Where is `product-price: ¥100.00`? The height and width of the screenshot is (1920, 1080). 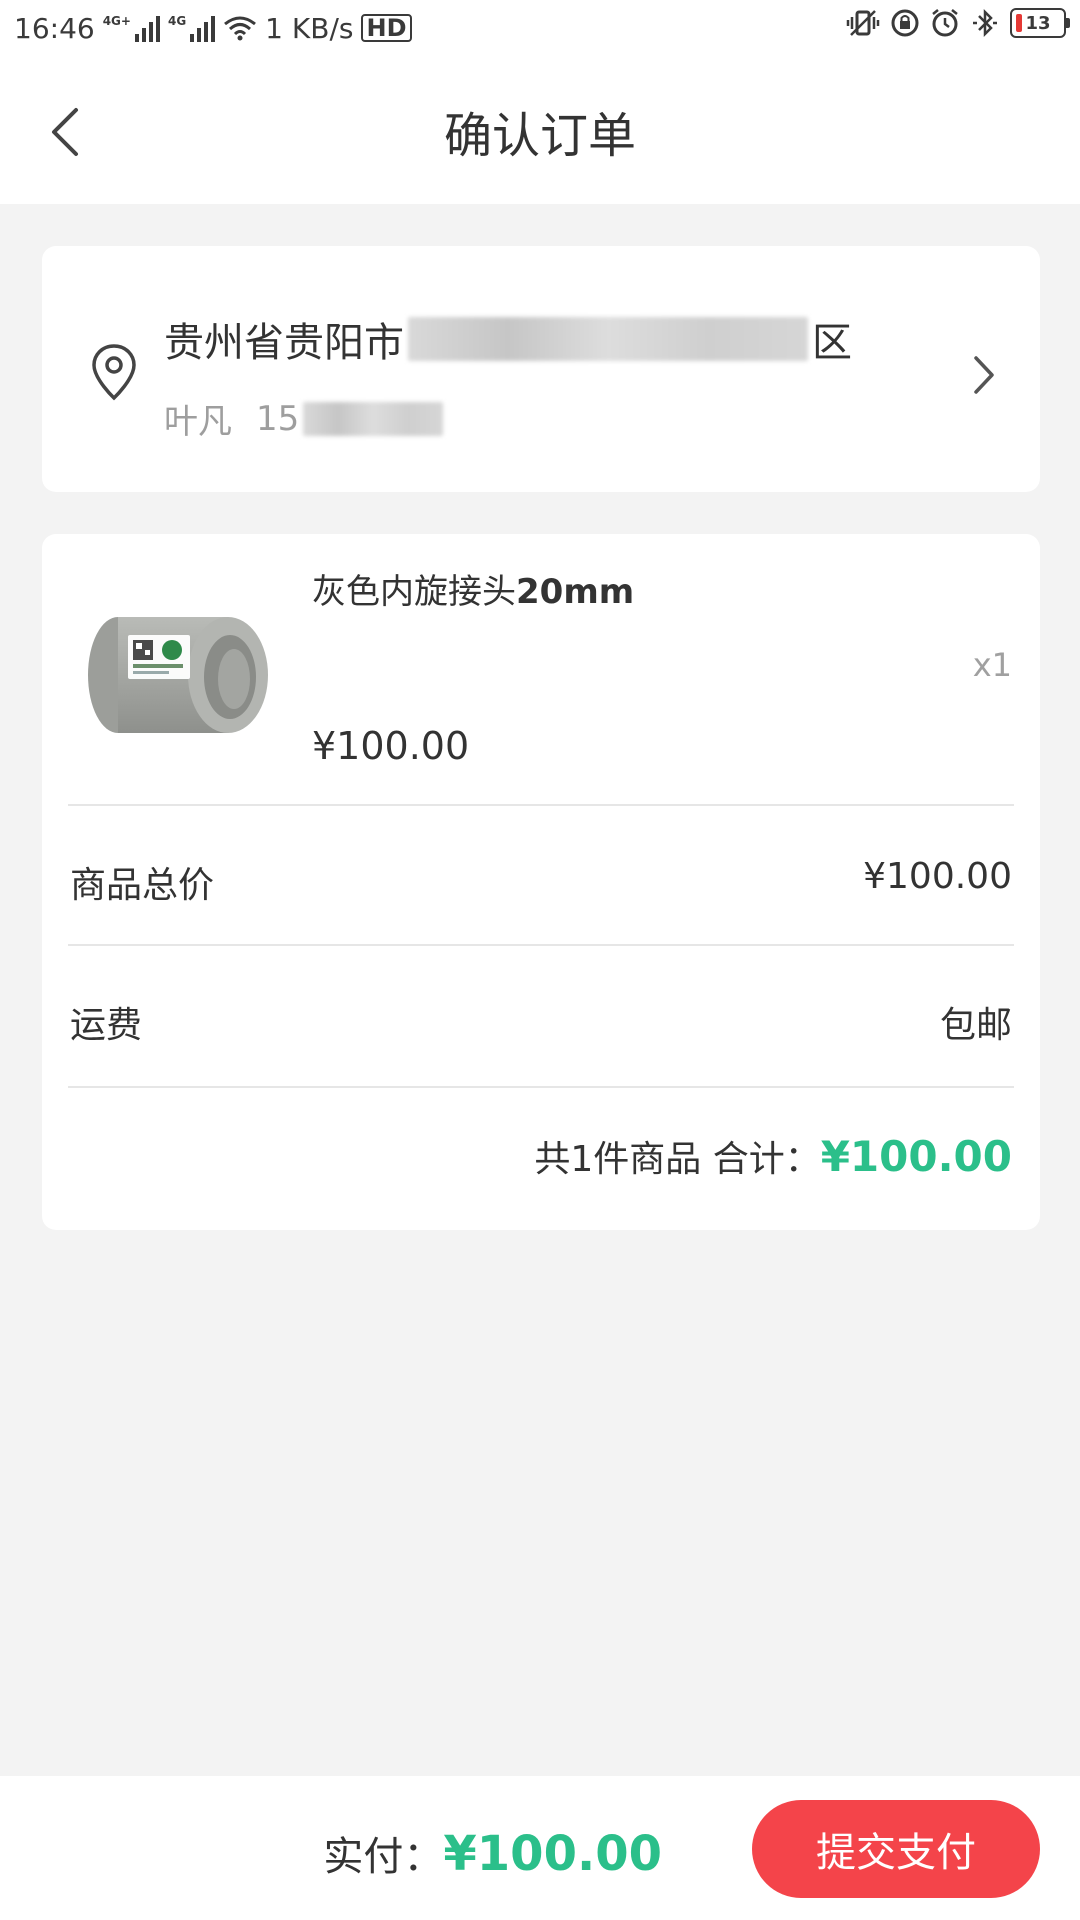
product-price: ¥100.00 is located at coordinates (391, 746).